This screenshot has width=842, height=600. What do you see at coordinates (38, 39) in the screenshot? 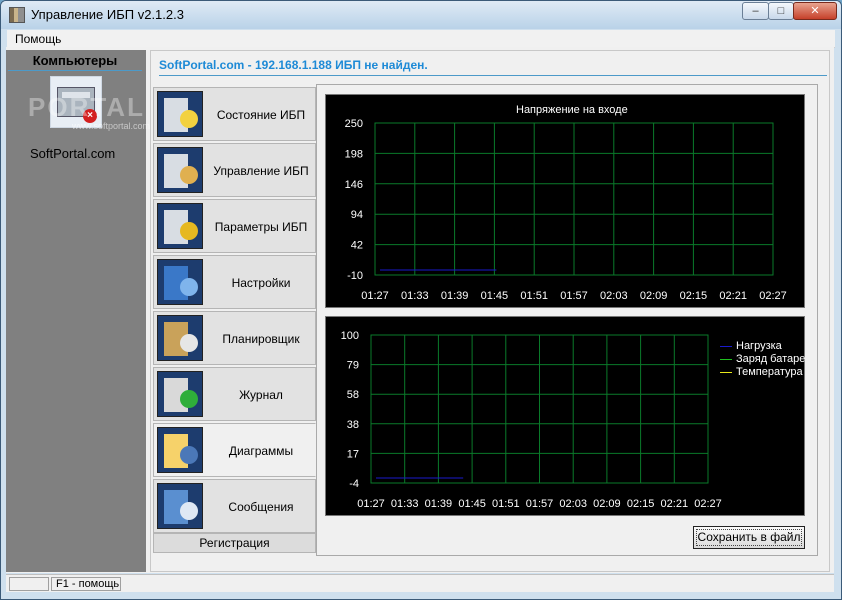
I see `menu-help: Помощь` at bounding box center [38, 39].